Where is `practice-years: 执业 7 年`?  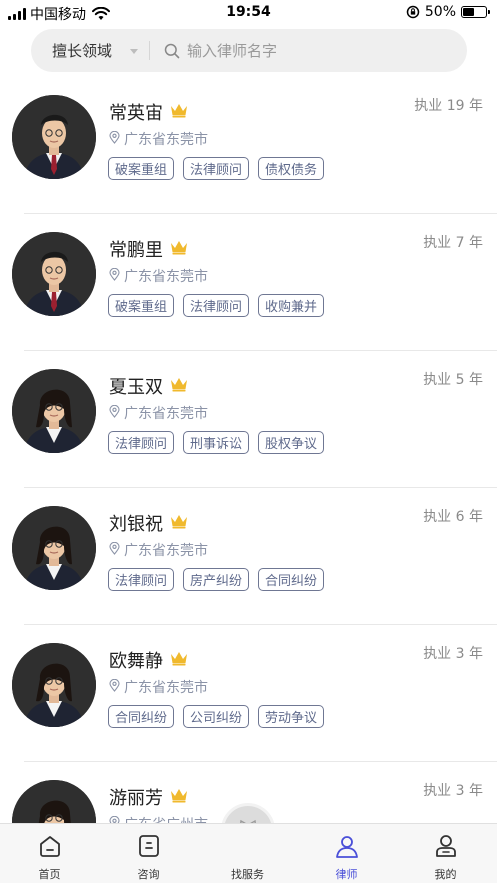 practice-years: 执业 7 年 is located at coordinates (453, 243).